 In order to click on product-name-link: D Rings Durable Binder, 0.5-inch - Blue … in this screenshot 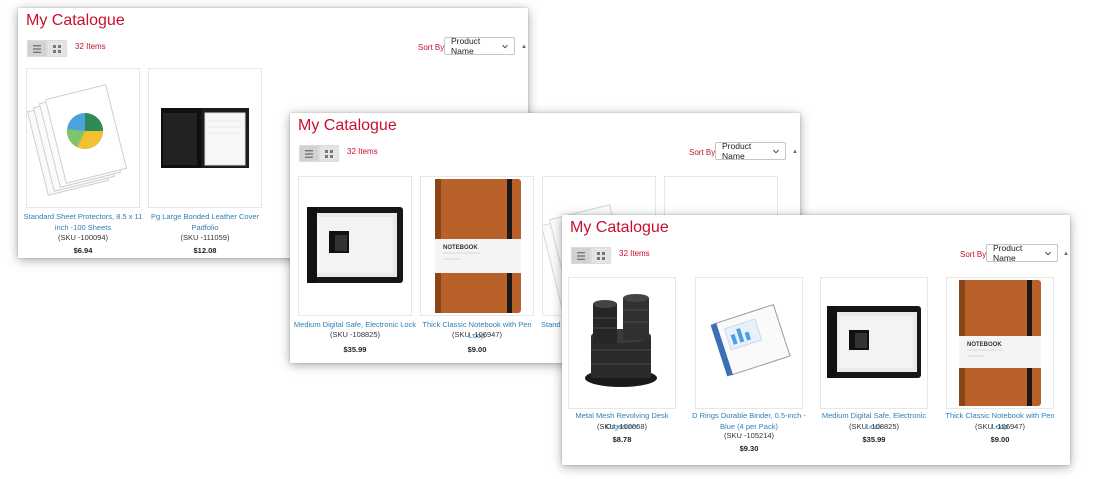, I will do `click(749, 421)`.